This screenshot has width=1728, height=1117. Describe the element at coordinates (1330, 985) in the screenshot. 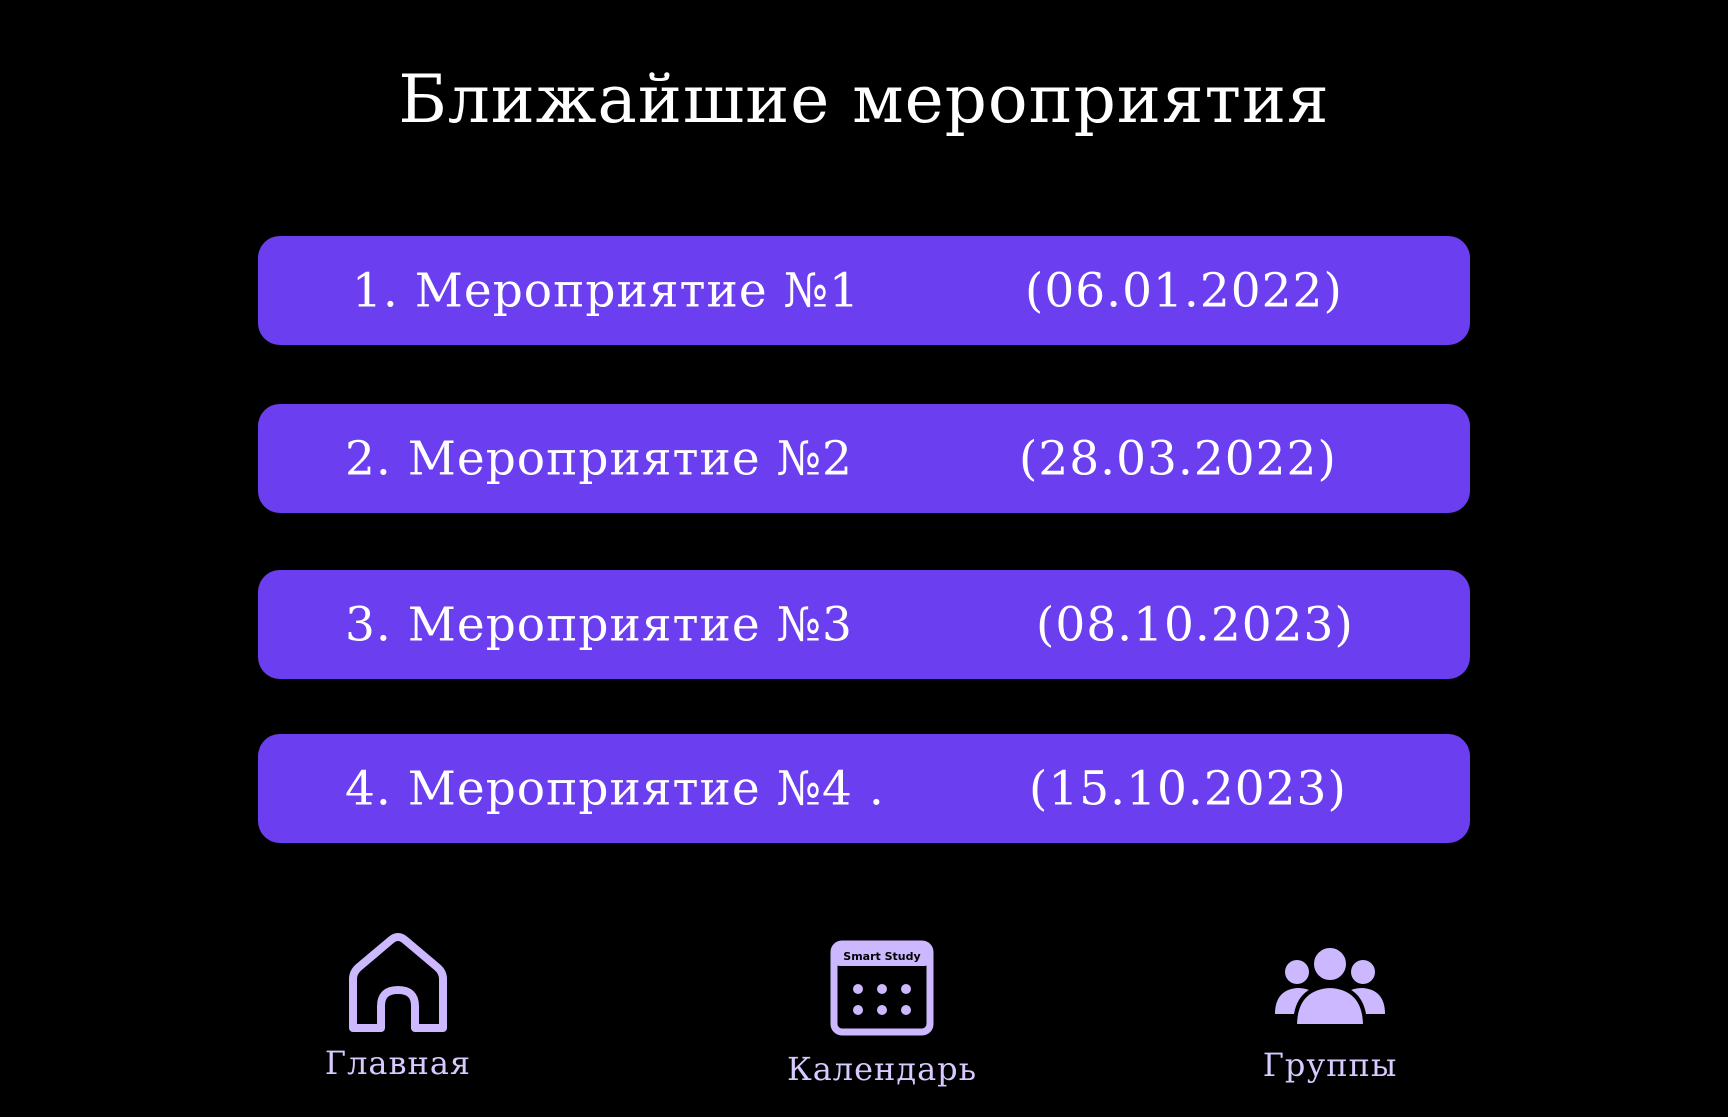

I see `users-icon` at that location.